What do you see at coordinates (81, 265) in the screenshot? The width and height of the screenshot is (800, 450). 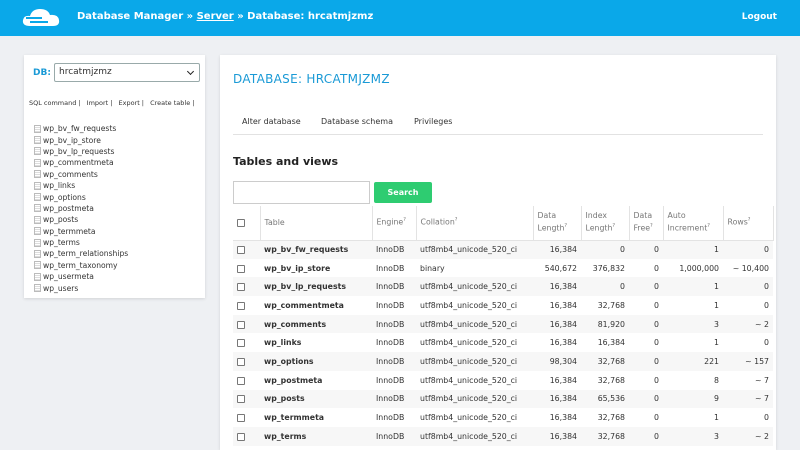 I see `sidebar-table-item: wp_term_taxonomy` at bounding box center [81, 265].